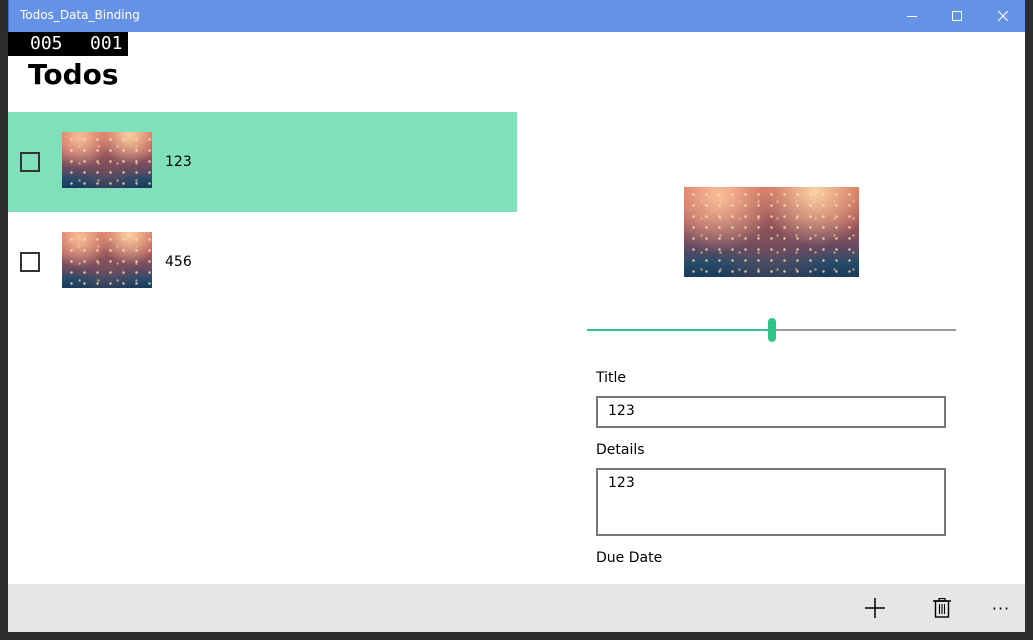 The width and height of the screenshot is (1033, 640). What do you see at coordinates (106, 43) in the screenshot?
I see `counter-right: 001` at bounding box center [106, 43].